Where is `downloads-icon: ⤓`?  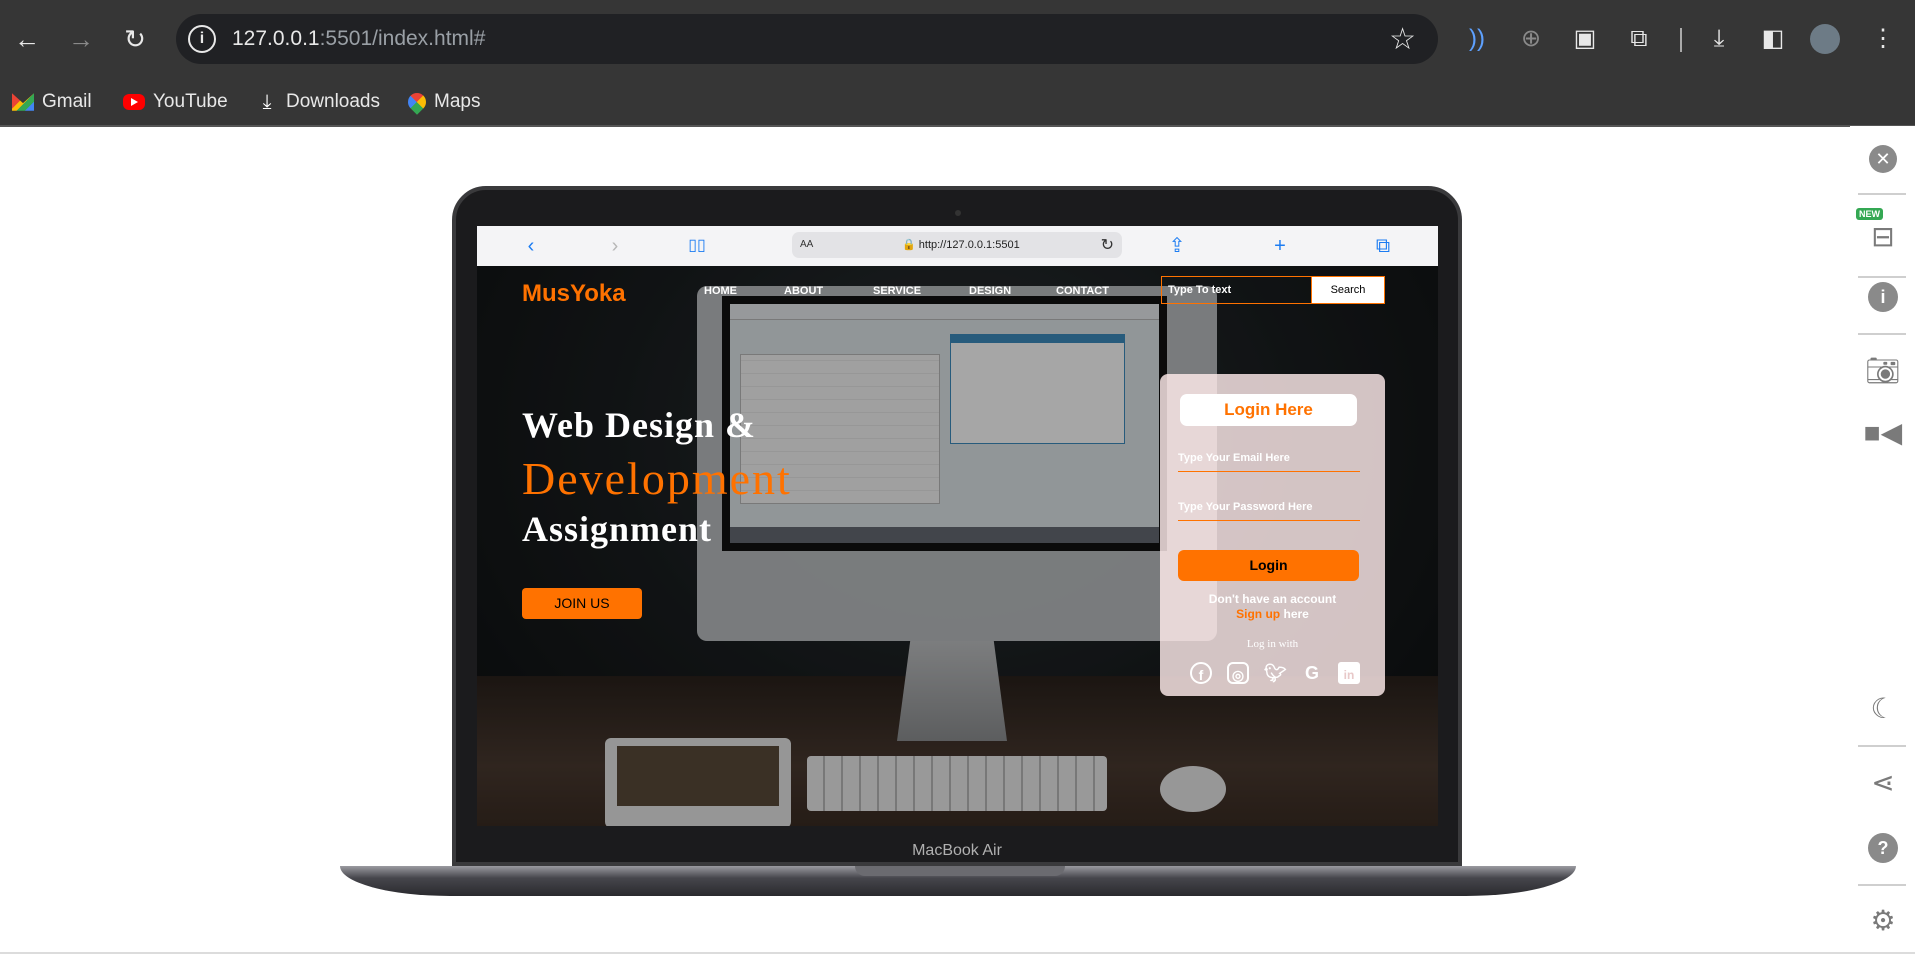
downloads-icon: ⤓ is located at coordinates (1719, 39).